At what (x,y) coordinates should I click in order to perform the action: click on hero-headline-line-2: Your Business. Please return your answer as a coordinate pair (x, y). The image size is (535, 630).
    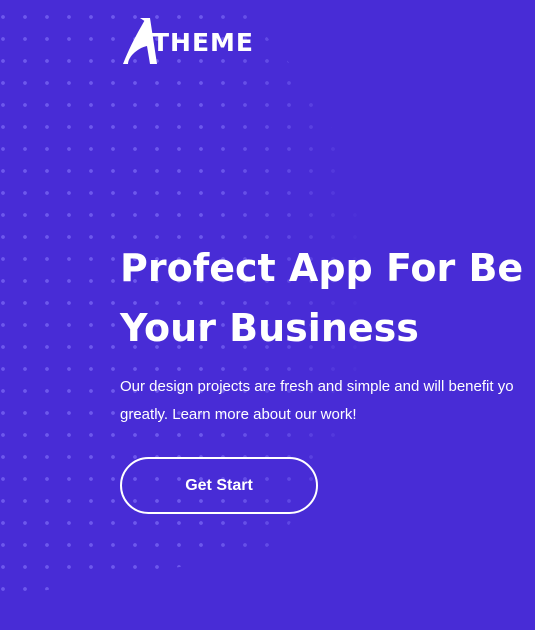
    Looking at the image, I should click on (269, 328).